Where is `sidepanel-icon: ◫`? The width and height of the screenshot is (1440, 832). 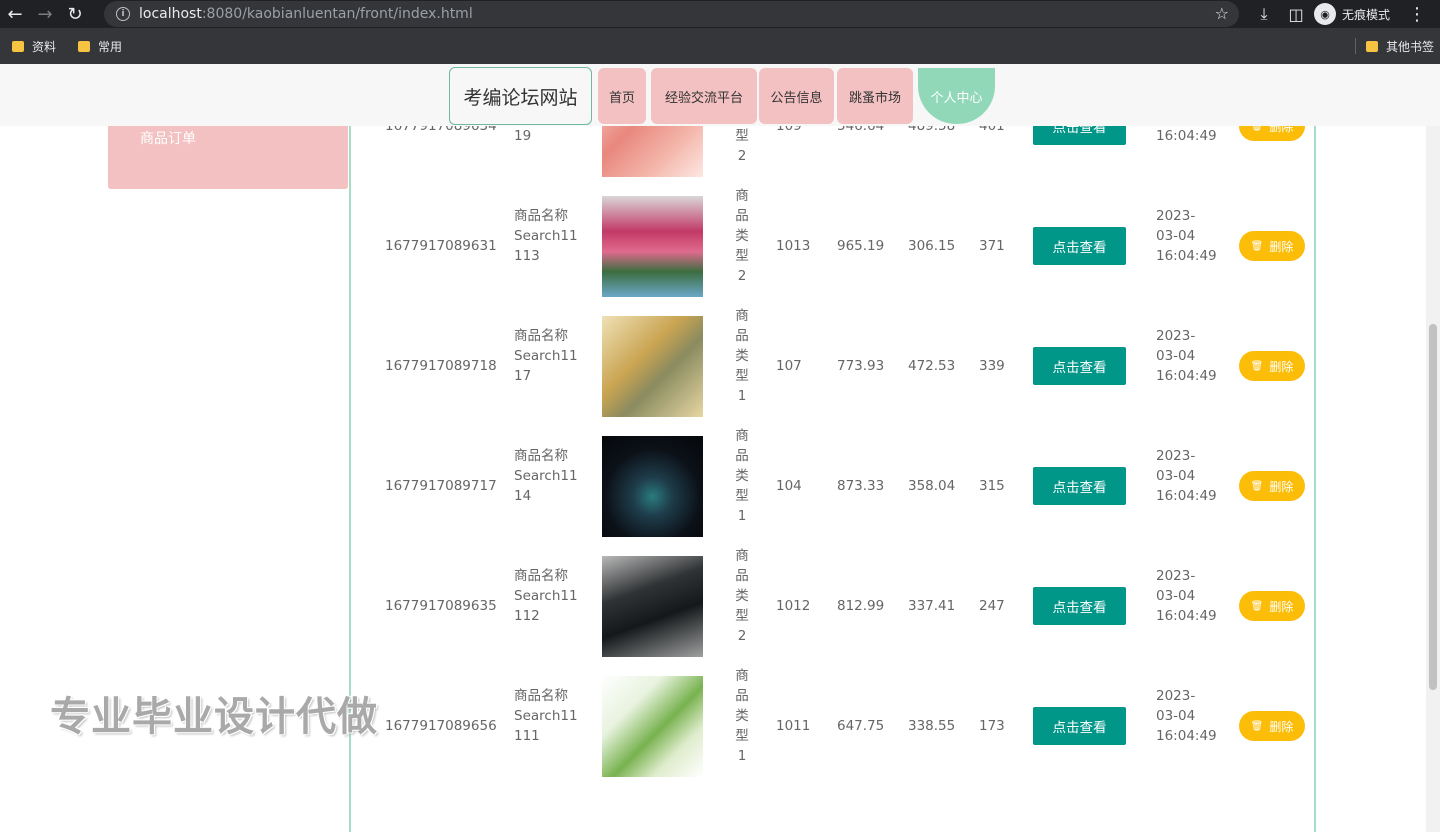 sidepanel-icon: ◫ is located at coordinates (1296, 14).